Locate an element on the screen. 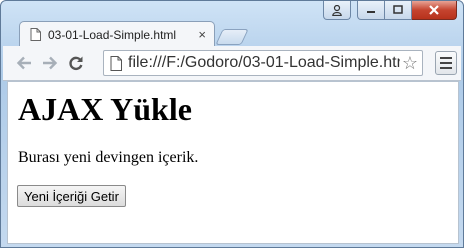 This screenshot has width=464, height=248. page-heading: AJAX Yükle is located at coordinates (105, 109).